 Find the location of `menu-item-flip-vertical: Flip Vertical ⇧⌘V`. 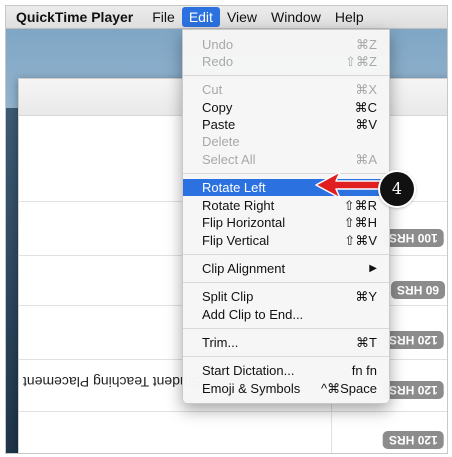

menu-item-flip-vertical: Flip Vertical ⇧⌘V is located at coordinates (286, 240).